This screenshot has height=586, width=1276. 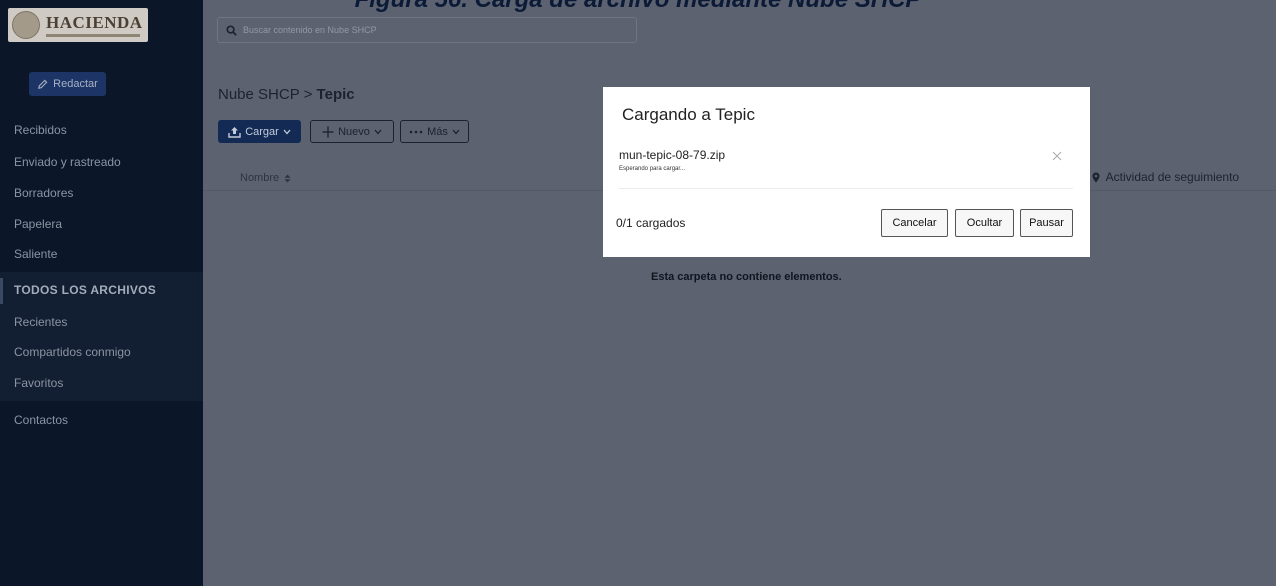 What do you see at coordinates (310, 30) in the screenshot?
I see `search-input: Buscar contenido en Nube SHCP` at bounding box center [310, 30].